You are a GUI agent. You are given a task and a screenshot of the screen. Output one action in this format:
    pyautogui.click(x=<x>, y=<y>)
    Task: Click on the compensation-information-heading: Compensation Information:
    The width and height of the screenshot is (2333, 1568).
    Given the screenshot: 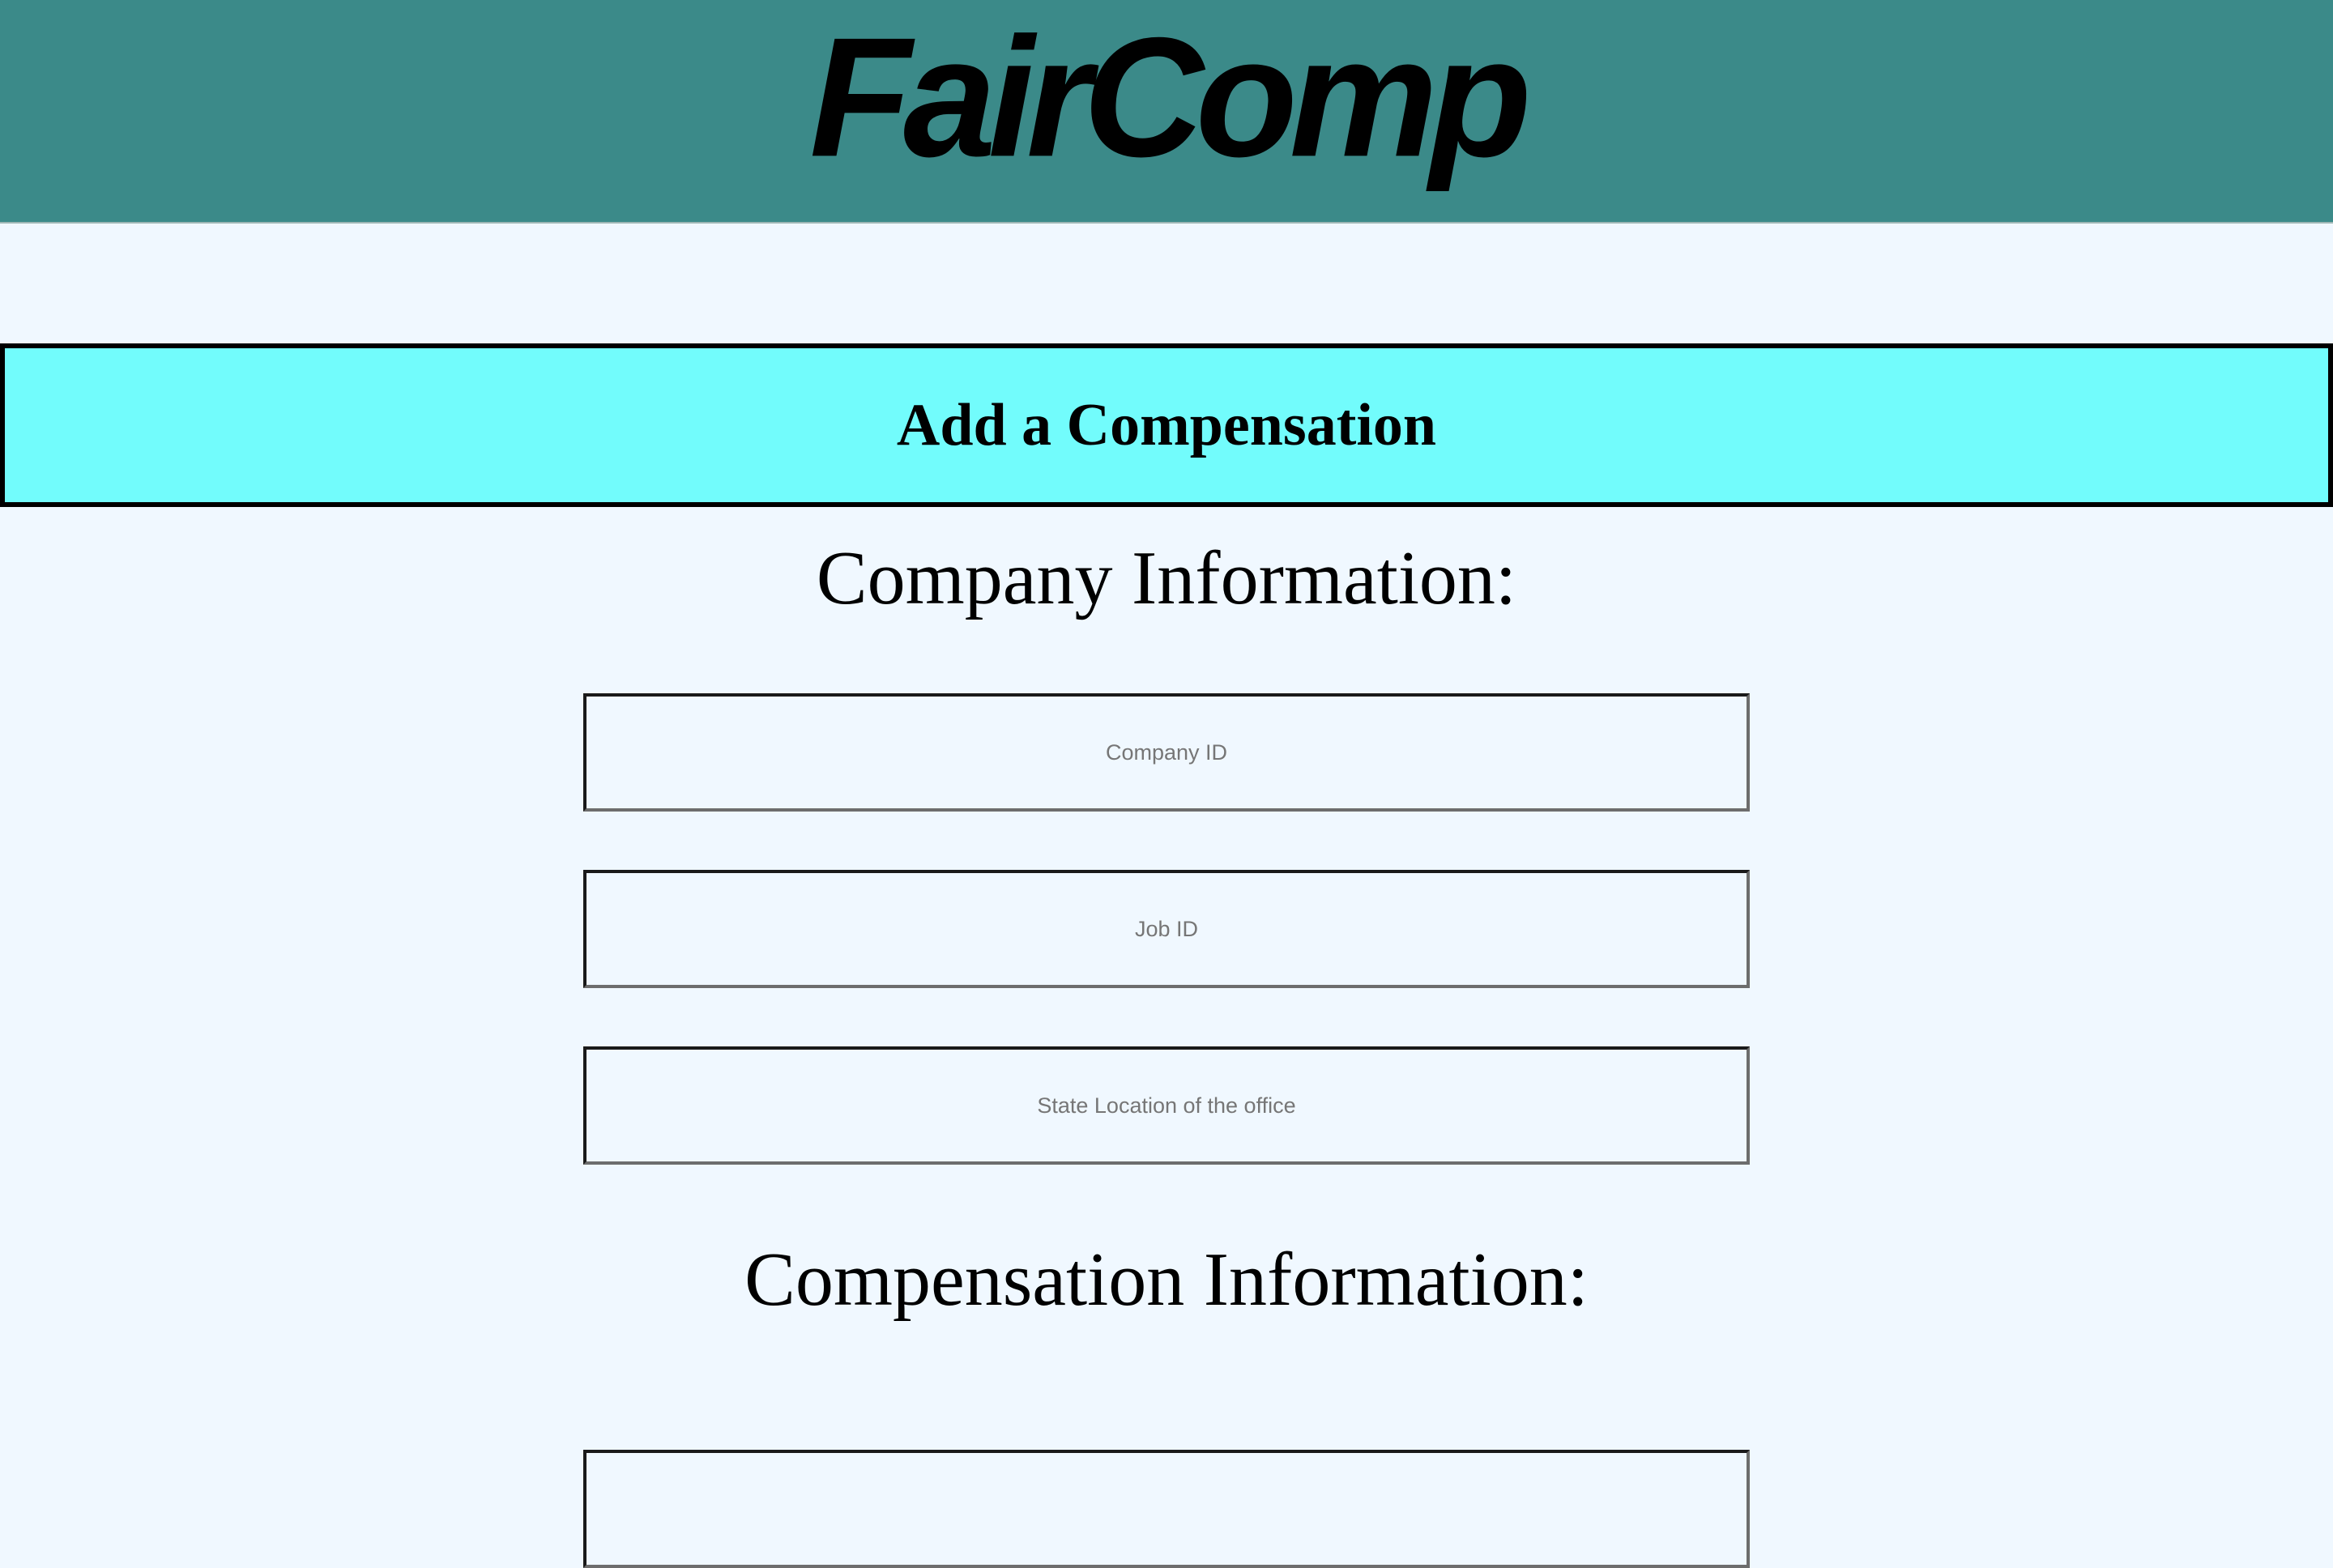 What is the action you would take?
    pyautogui.click(x=1166, y=1280)
    